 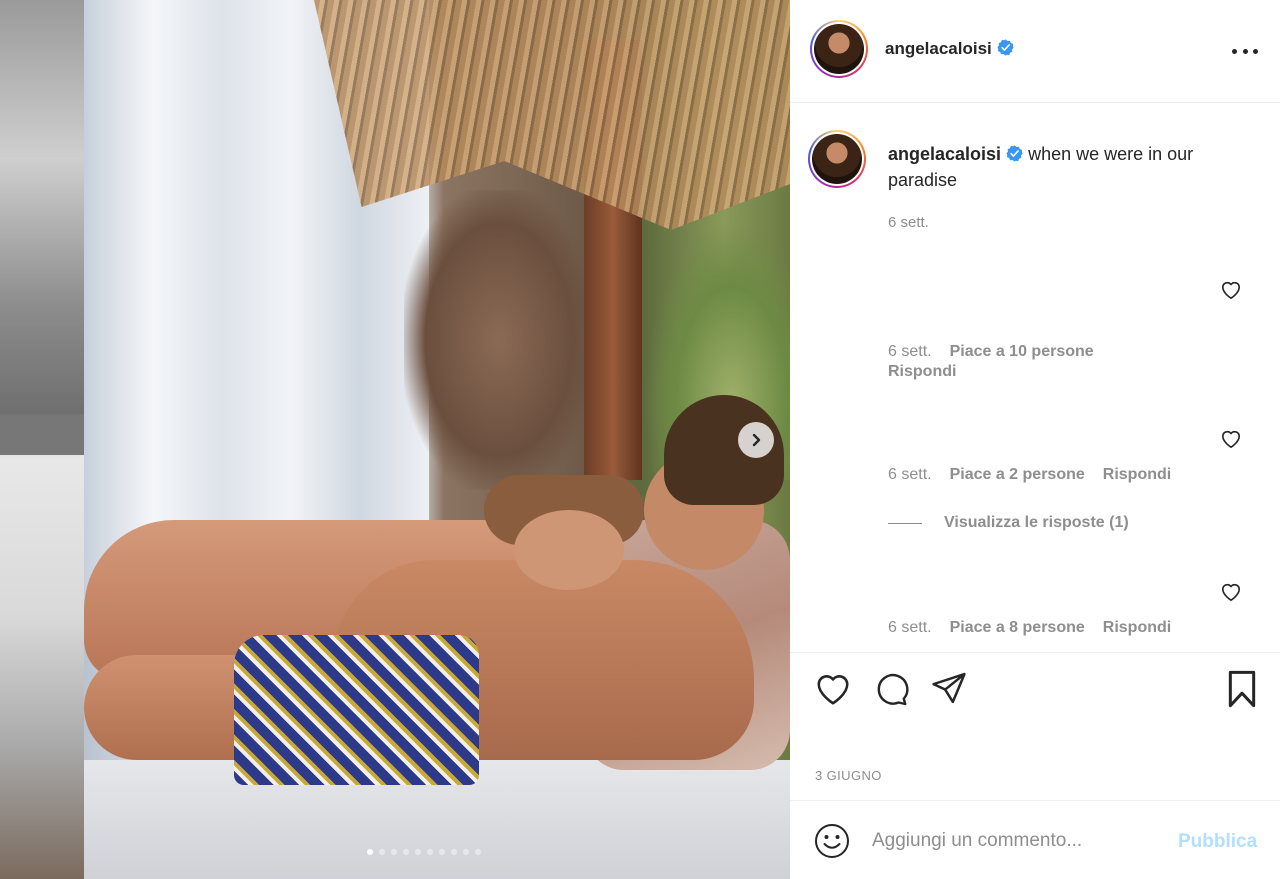 What do you see at coordinates (42, 439) in the screenshot?
I see `previous-post-photo` at bounding box center [42, 439].